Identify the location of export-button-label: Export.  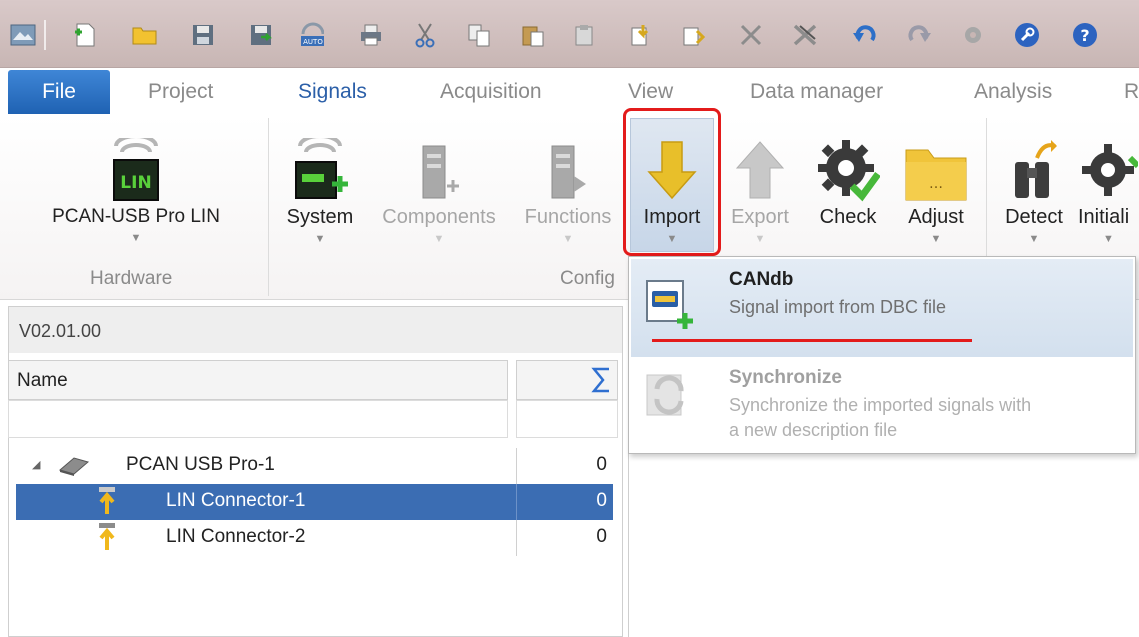
(760, 217).